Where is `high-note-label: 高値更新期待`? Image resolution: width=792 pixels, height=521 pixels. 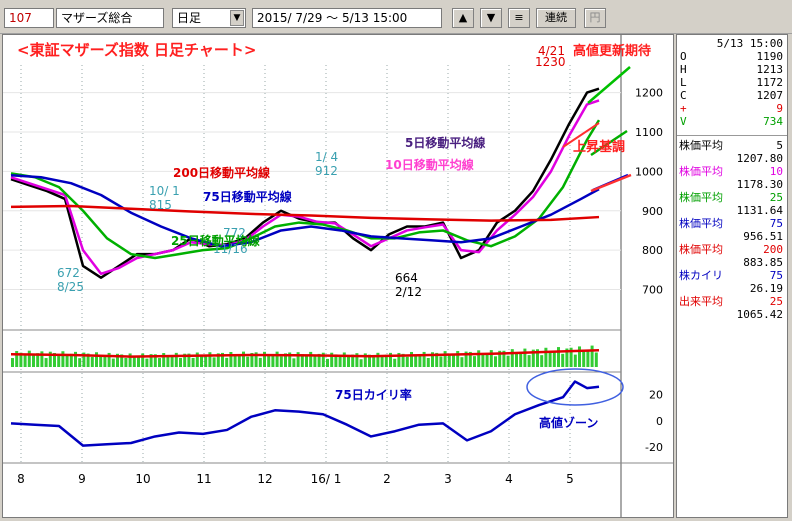 high-note-label: 高値更新期待 is located at coordinates (612, 51).